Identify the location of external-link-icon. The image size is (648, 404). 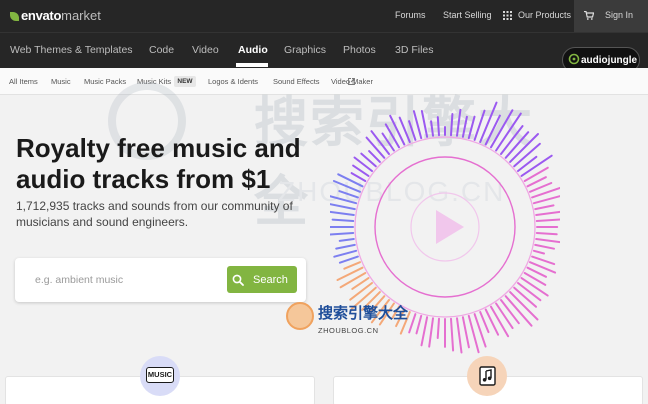
(351, 81).